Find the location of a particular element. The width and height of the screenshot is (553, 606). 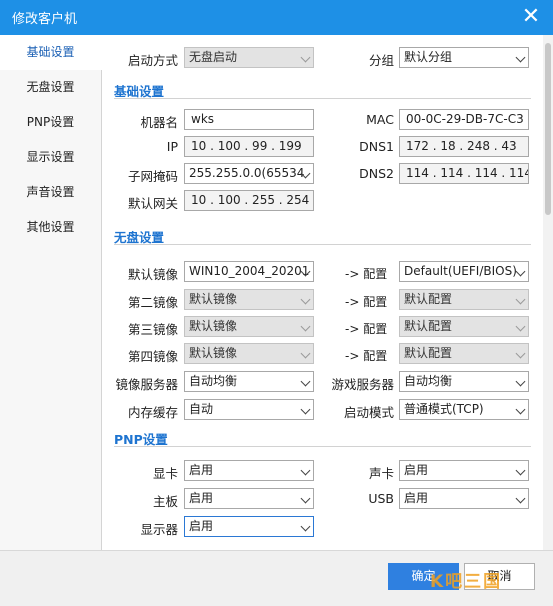

monitor-value: 启用 is located at coordinates (201, 526).